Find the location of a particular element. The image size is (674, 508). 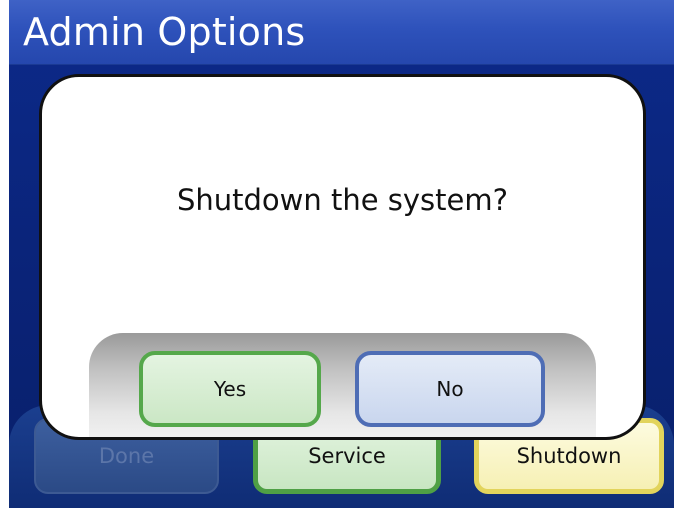

dialog-message: Shutdown the system? is located at coordinates (342, 200).